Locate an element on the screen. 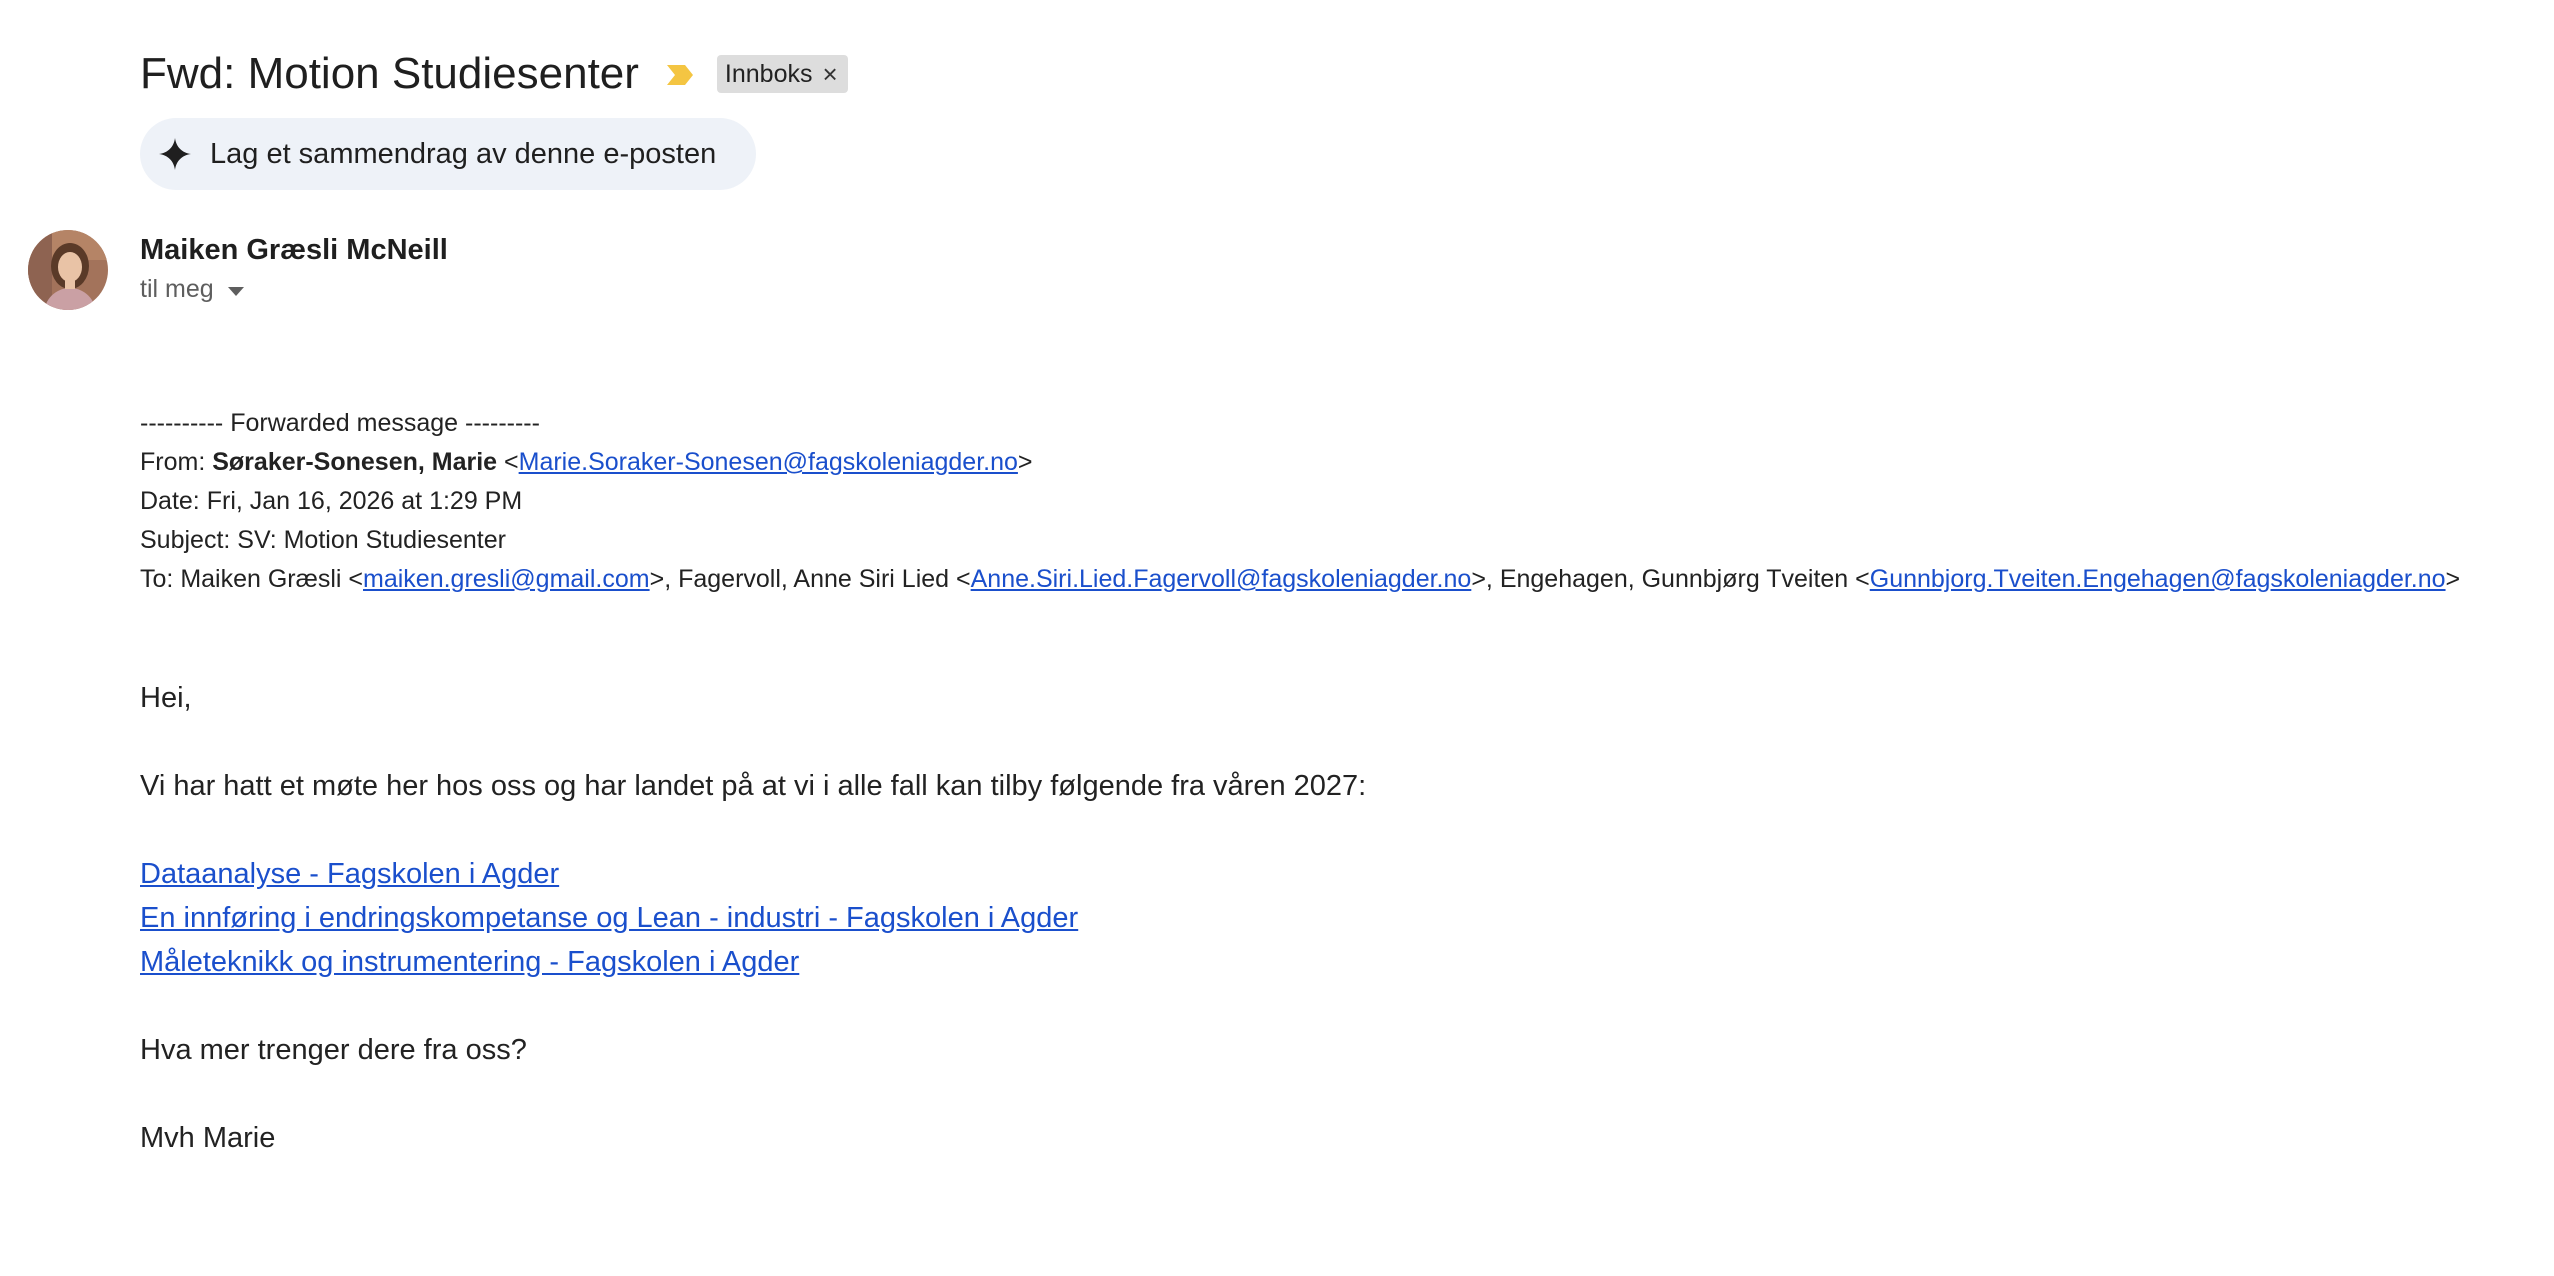  label-chip-inbox: Innboks × is located at coordinates (782, 74).